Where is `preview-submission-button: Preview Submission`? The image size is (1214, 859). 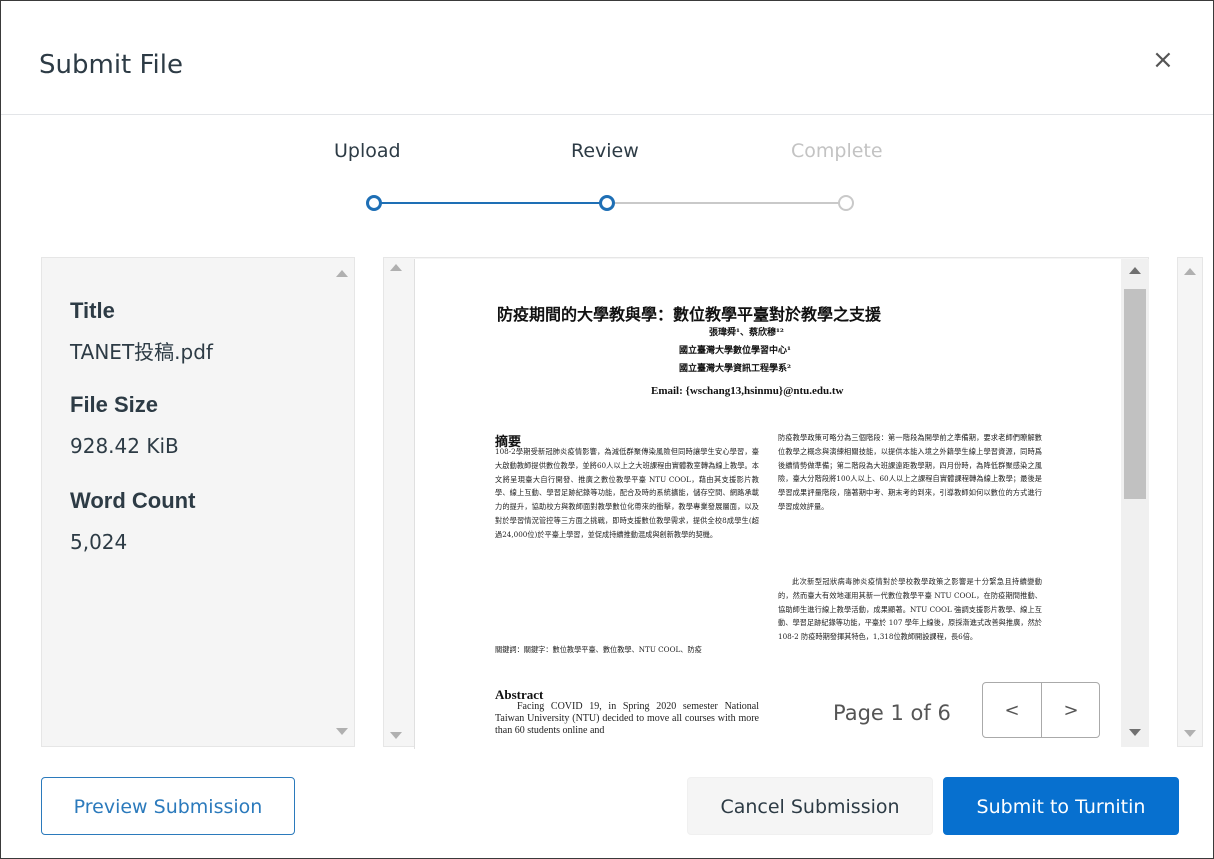 preview-submission-button: Preview Submission is located at coordinates (168, 806).